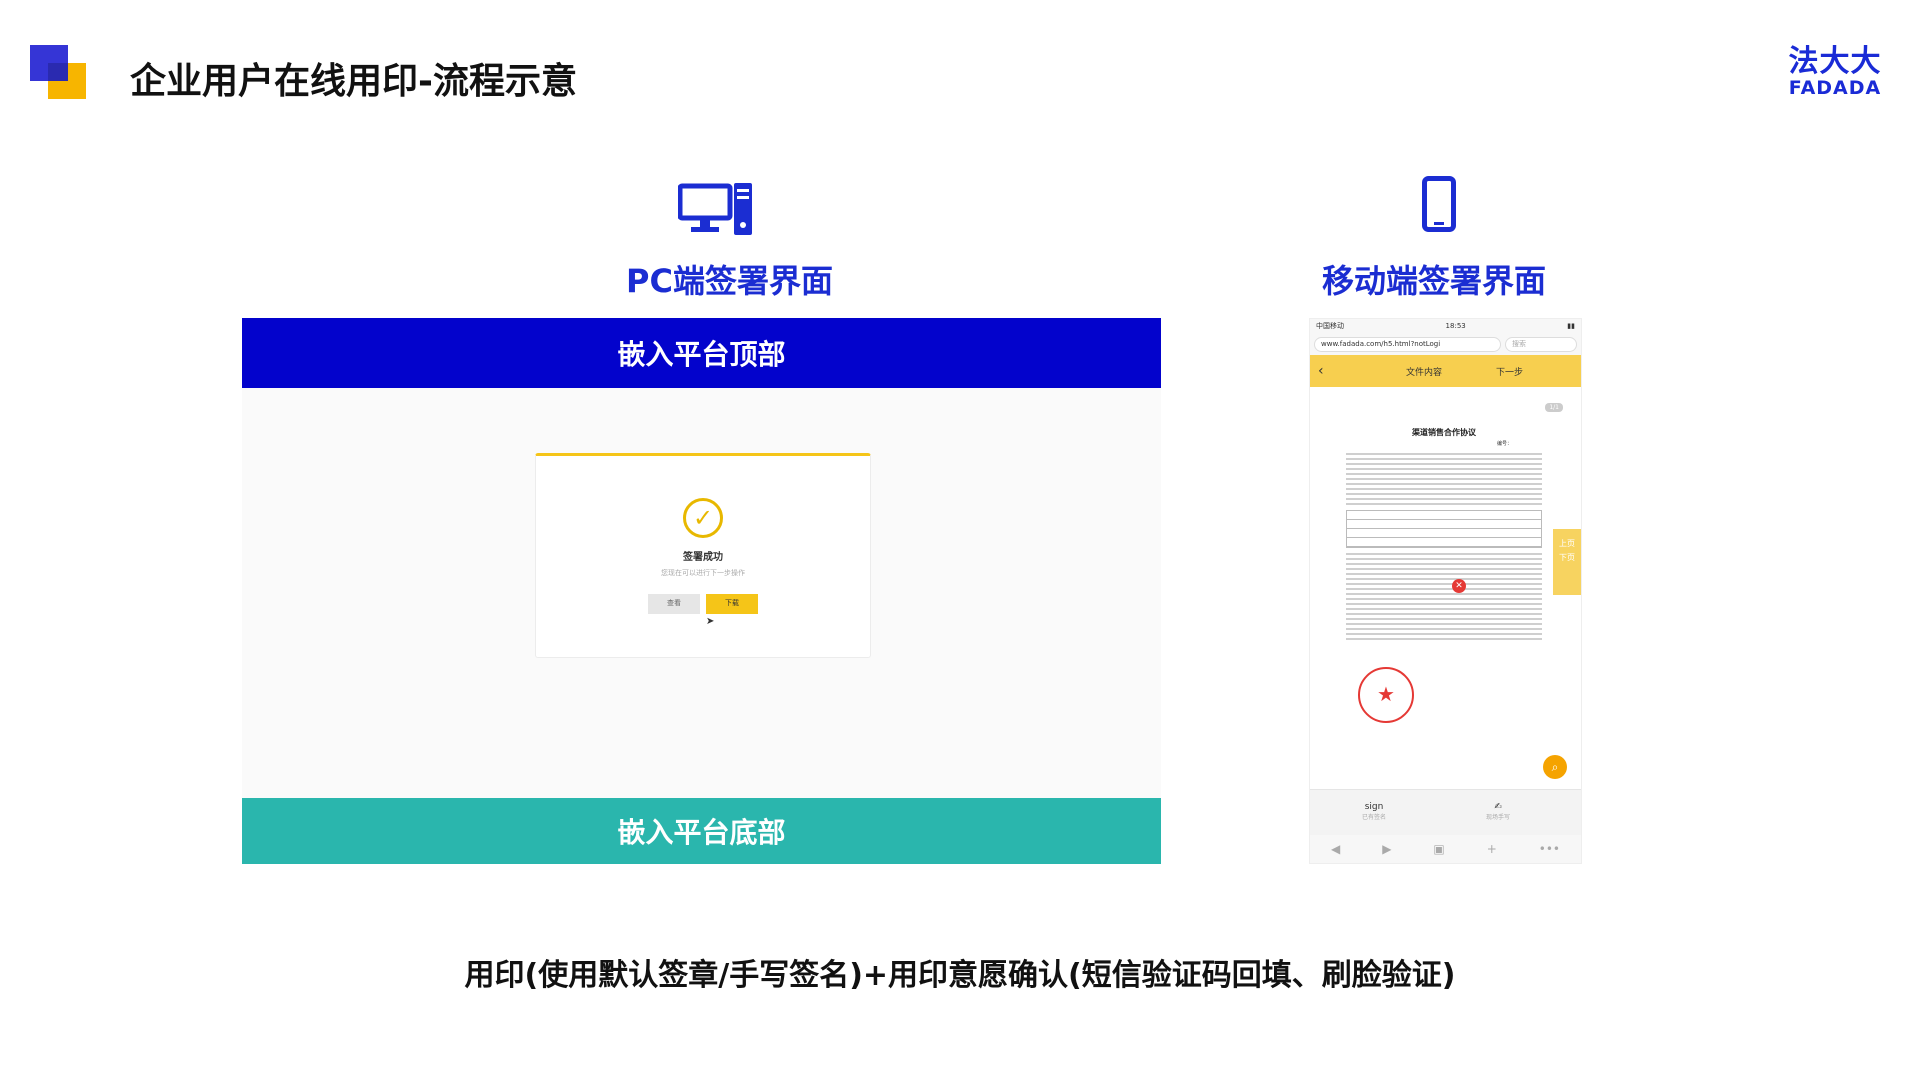  What do you see at coordinates (1567, 558) in the screenshot?
I see `next-page-label: 下页` at bounding box center [1567, 558].